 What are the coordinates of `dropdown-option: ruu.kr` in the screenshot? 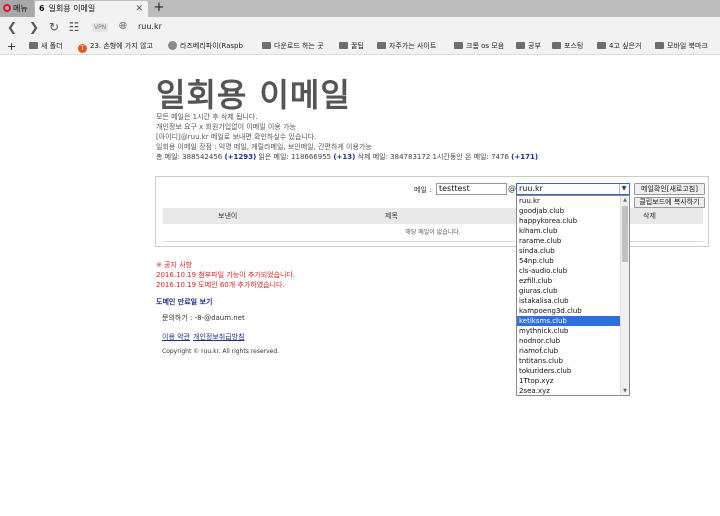 It's located at (569, 201).